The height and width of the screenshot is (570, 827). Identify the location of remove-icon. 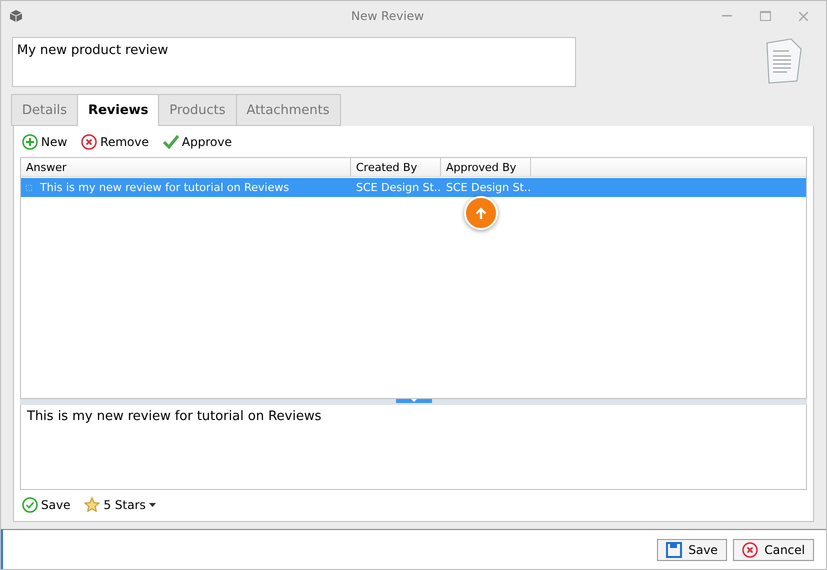
(89, 142).